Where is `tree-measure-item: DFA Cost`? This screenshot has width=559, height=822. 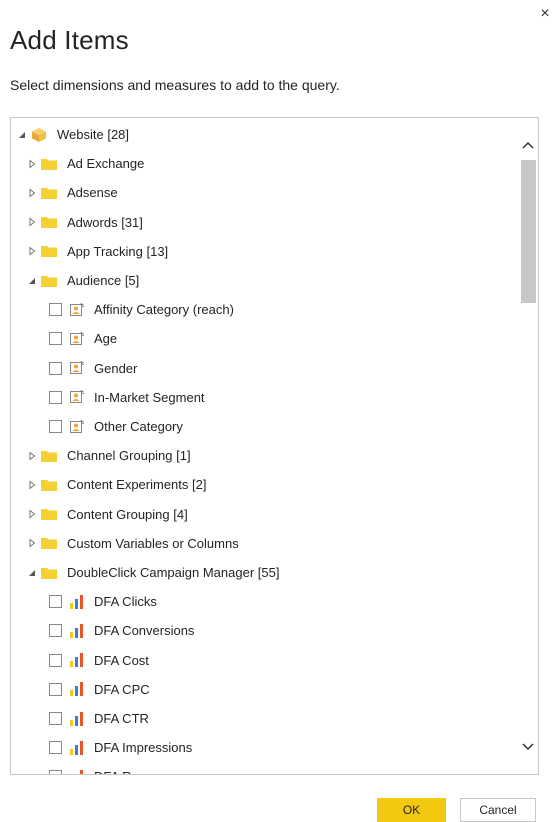
tree-measure-item: DFA Cost is located at coordinates (264, 660).